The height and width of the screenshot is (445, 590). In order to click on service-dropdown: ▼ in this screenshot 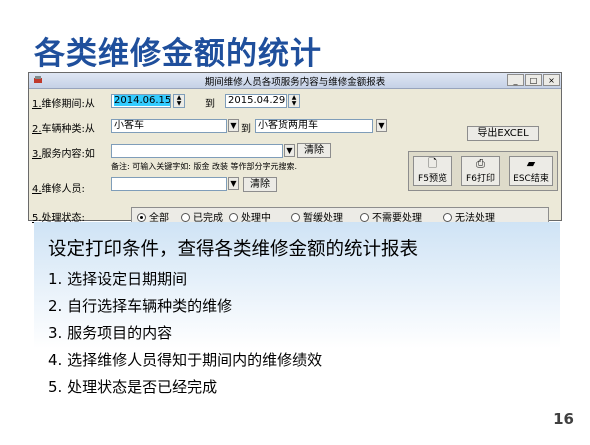, I will do `click(289, 150)`.